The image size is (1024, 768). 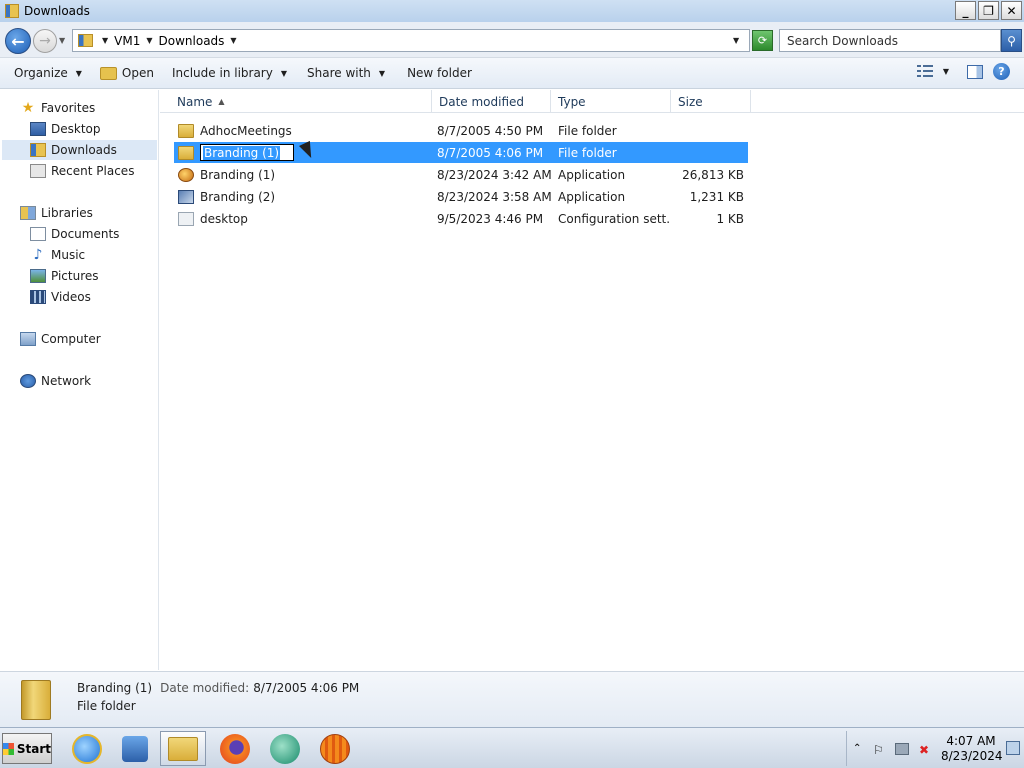 I want to click on file-date-cell: 9/5/2023 4:46 PM, so click(x=490, y=218).